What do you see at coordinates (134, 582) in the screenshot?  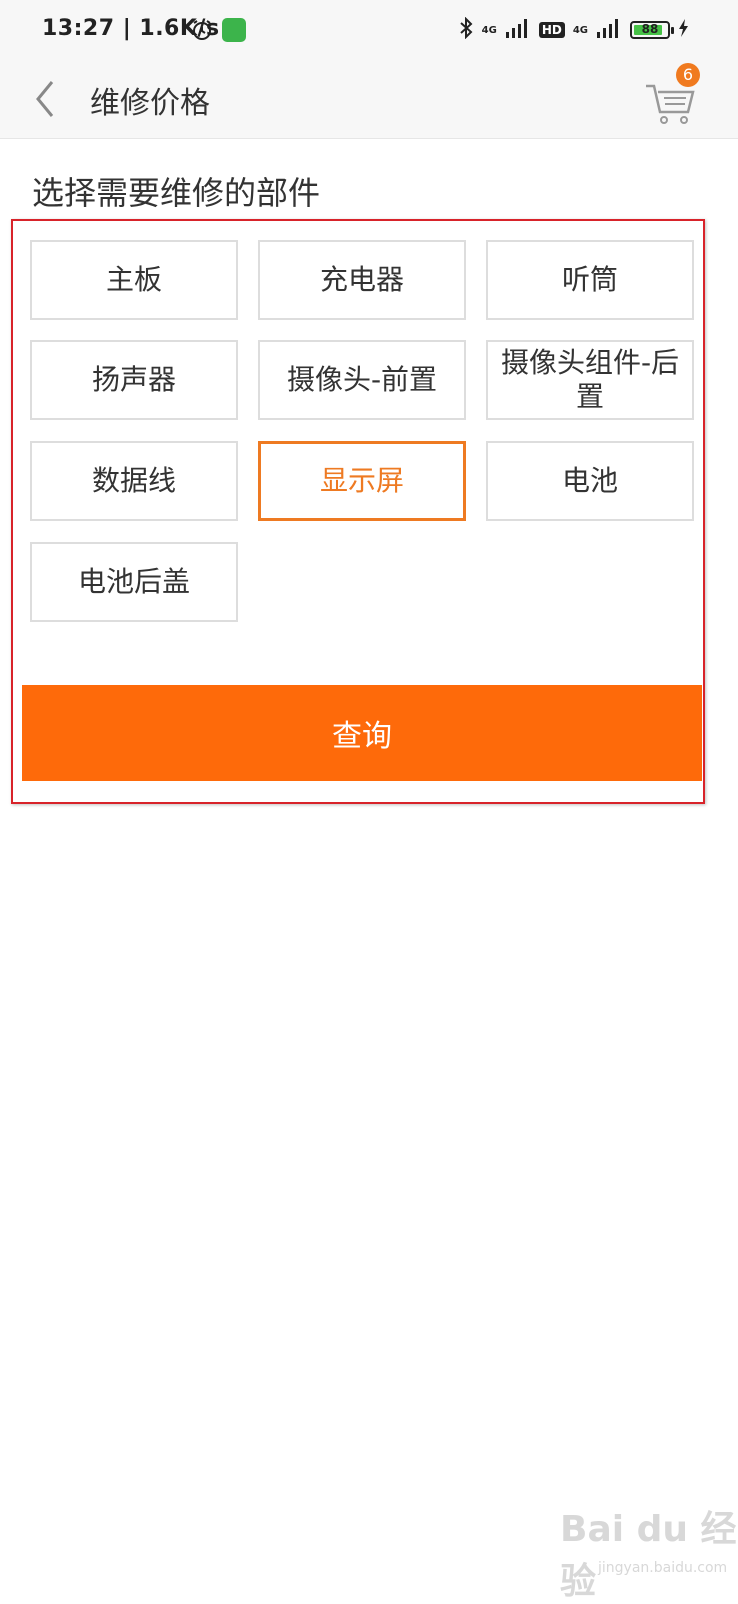 I see `part-option: 电池后盖` at bounding box center [134, 582].